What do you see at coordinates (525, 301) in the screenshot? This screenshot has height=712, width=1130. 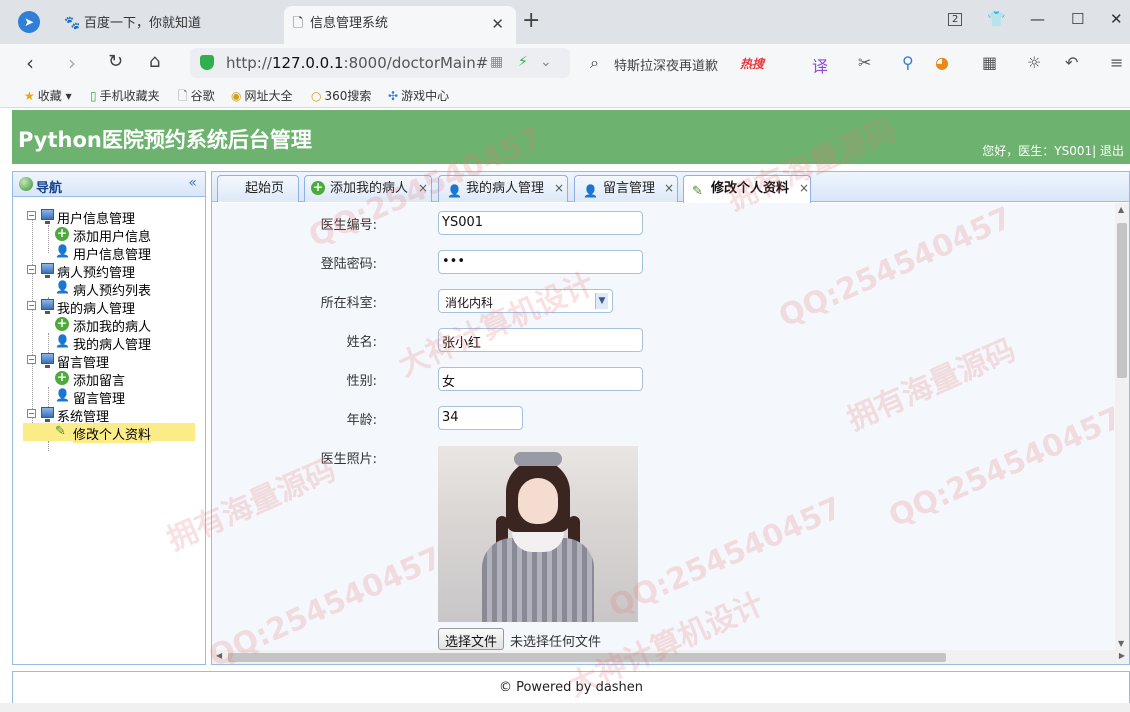 I see `department-select: 消化内科 ▼` at bounding box center [525, 301].